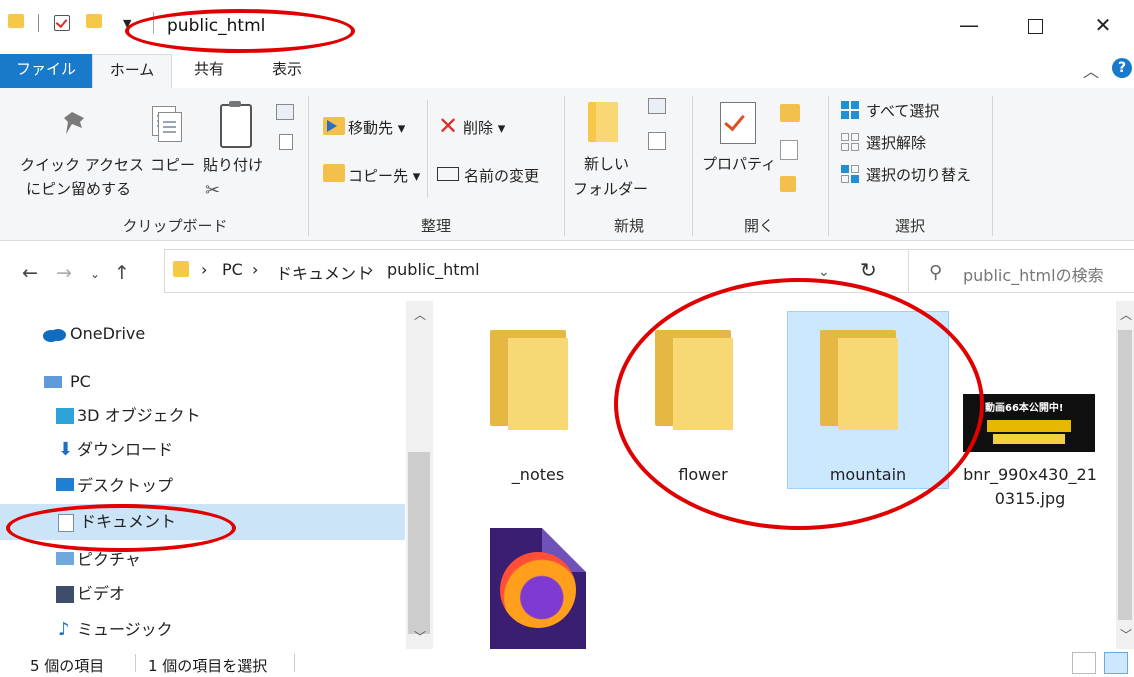 The height and width of the screenshot is (677, 1134). What do you see at coordinates (850, 174) in the screenshot?
I see `invert-selection-icon` at bounding box center [850, 174].